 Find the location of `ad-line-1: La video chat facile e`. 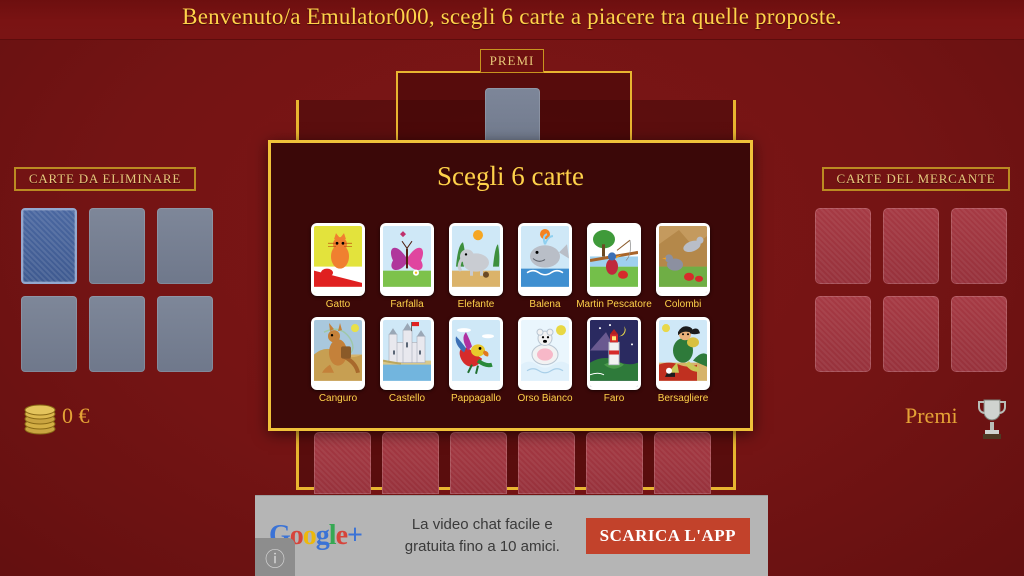

ad-line-1: La video chat facile e is located at coordinates (482, 525).